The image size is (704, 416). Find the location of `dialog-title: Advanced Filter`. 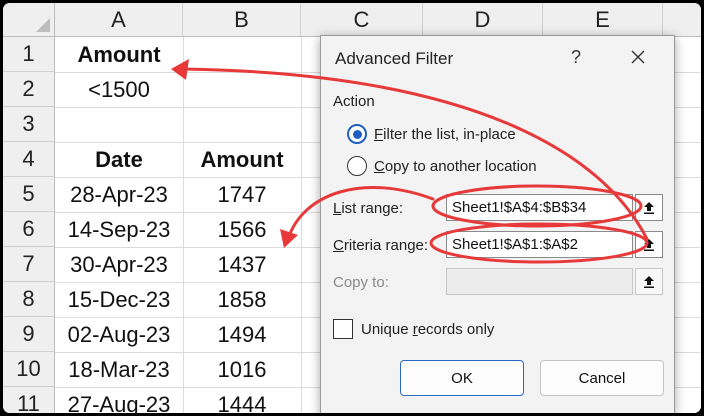

dialog-title: Advanced Filter is located at coordinates (394, 58).